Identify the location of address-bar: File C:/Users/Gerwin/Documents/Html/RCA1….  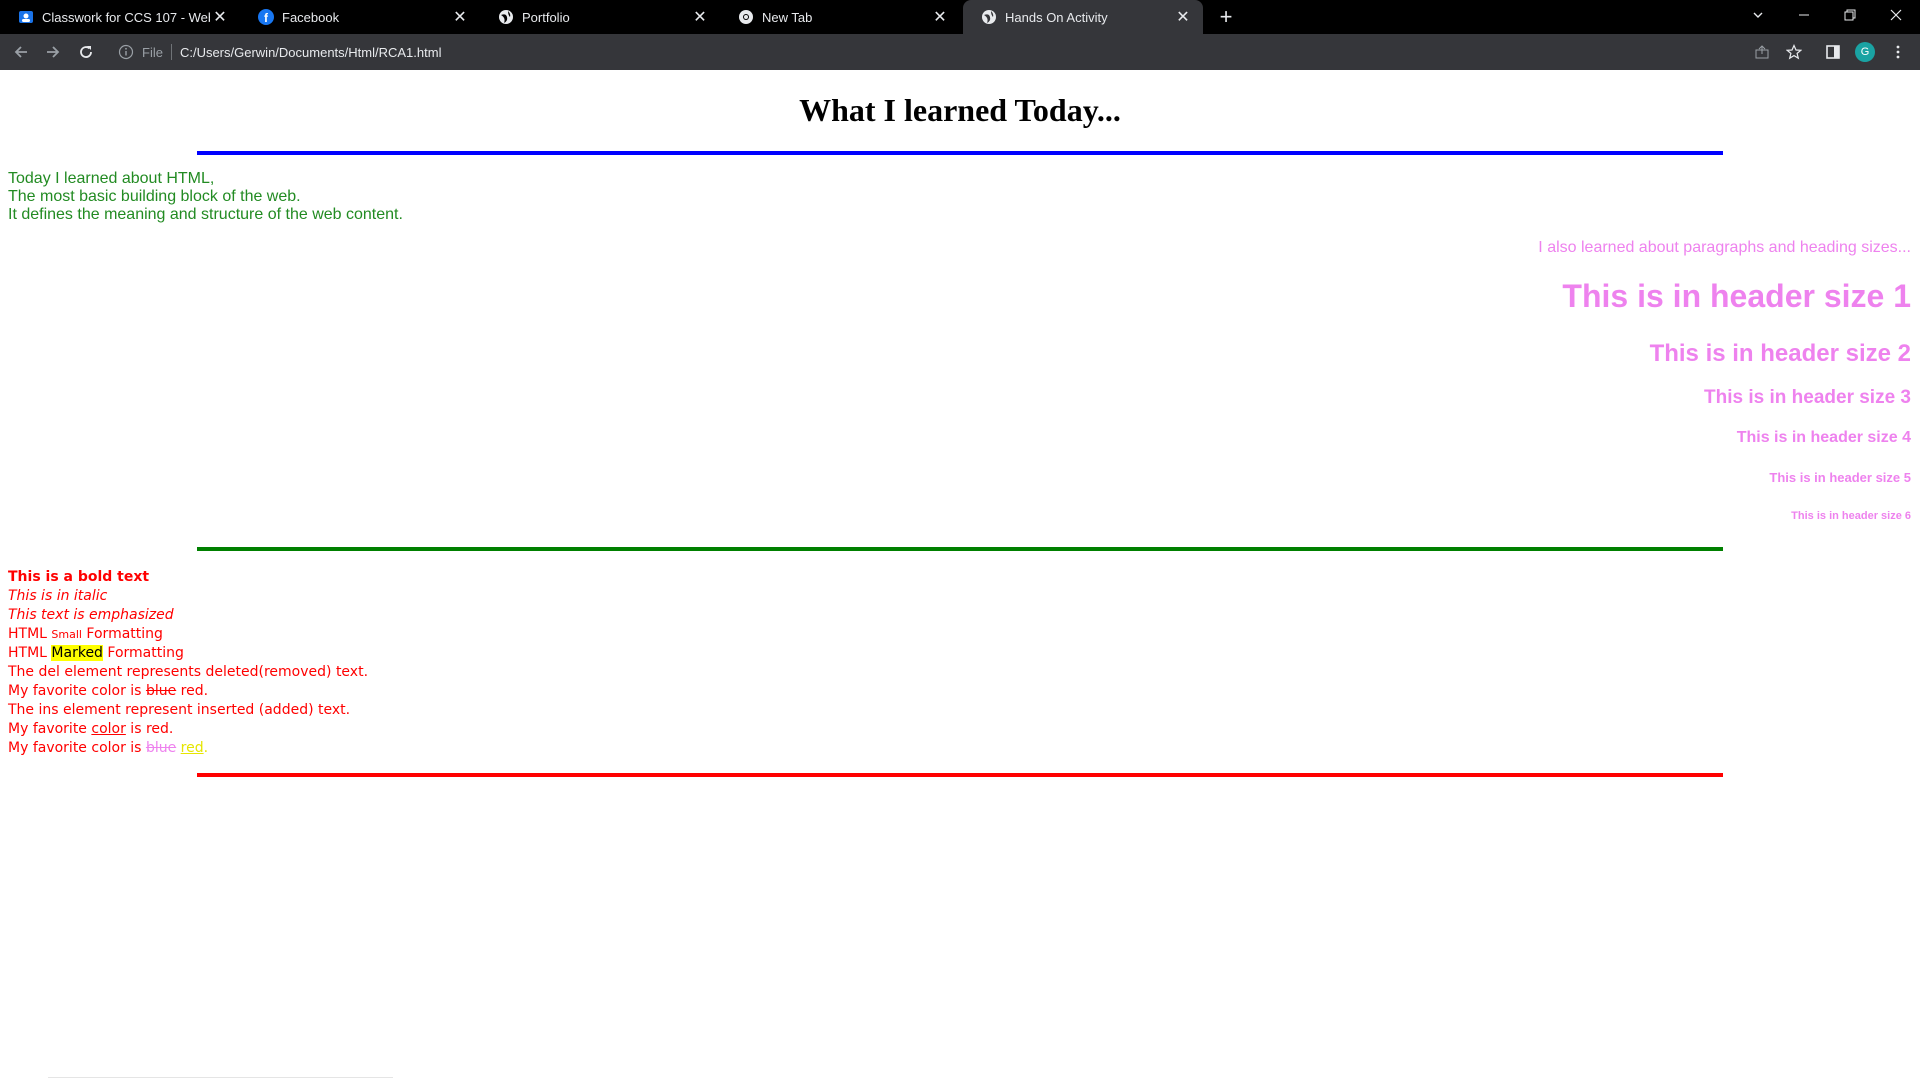
(1005, 52).